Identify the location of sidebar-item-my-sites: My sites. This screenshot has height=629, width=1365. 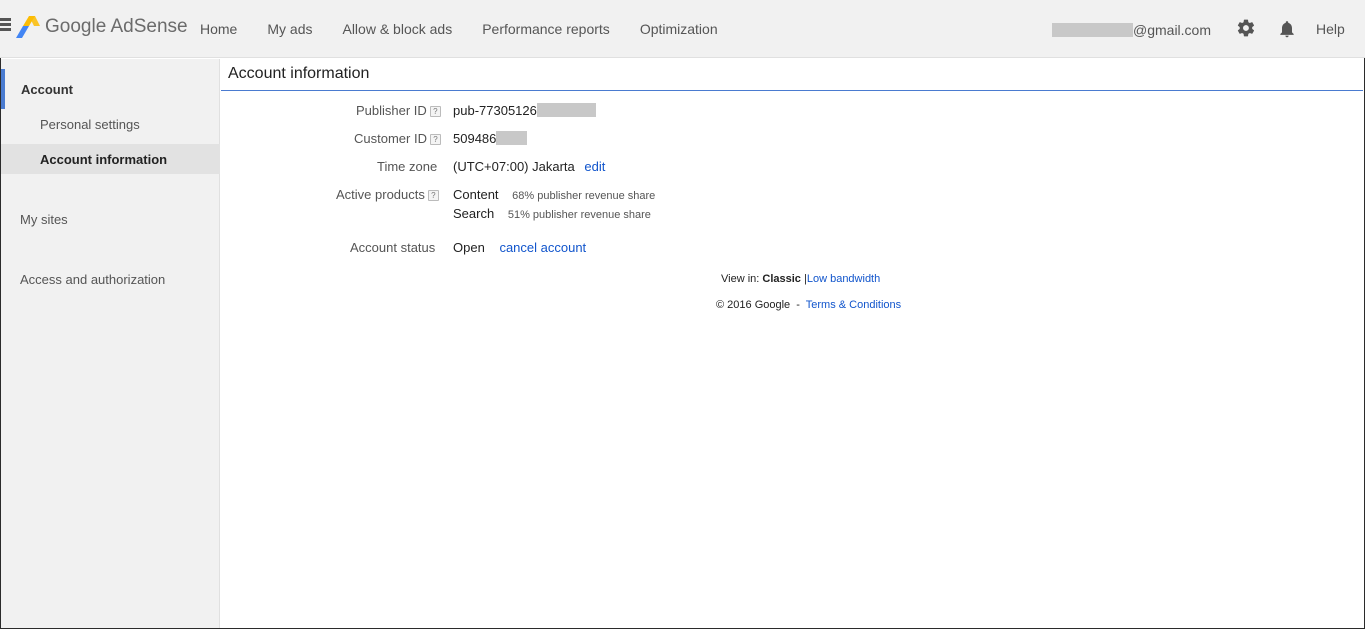
(110, 219).